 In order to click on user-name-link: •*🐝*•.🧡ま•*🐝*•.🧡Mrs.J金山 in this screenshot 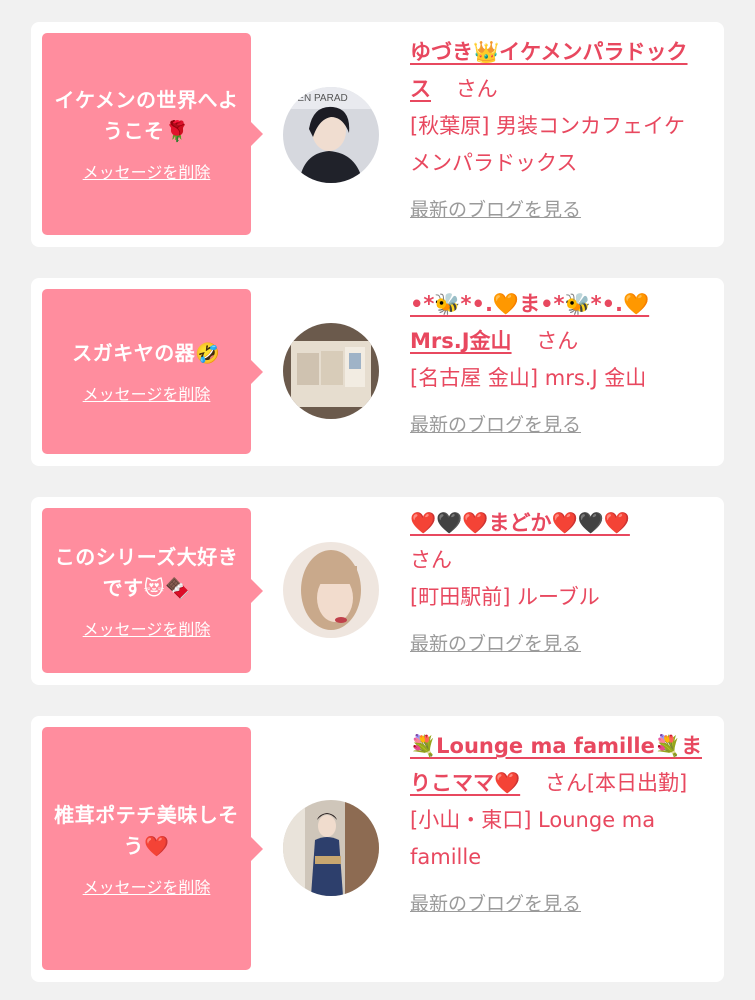, I will do `click(529, 322)`.